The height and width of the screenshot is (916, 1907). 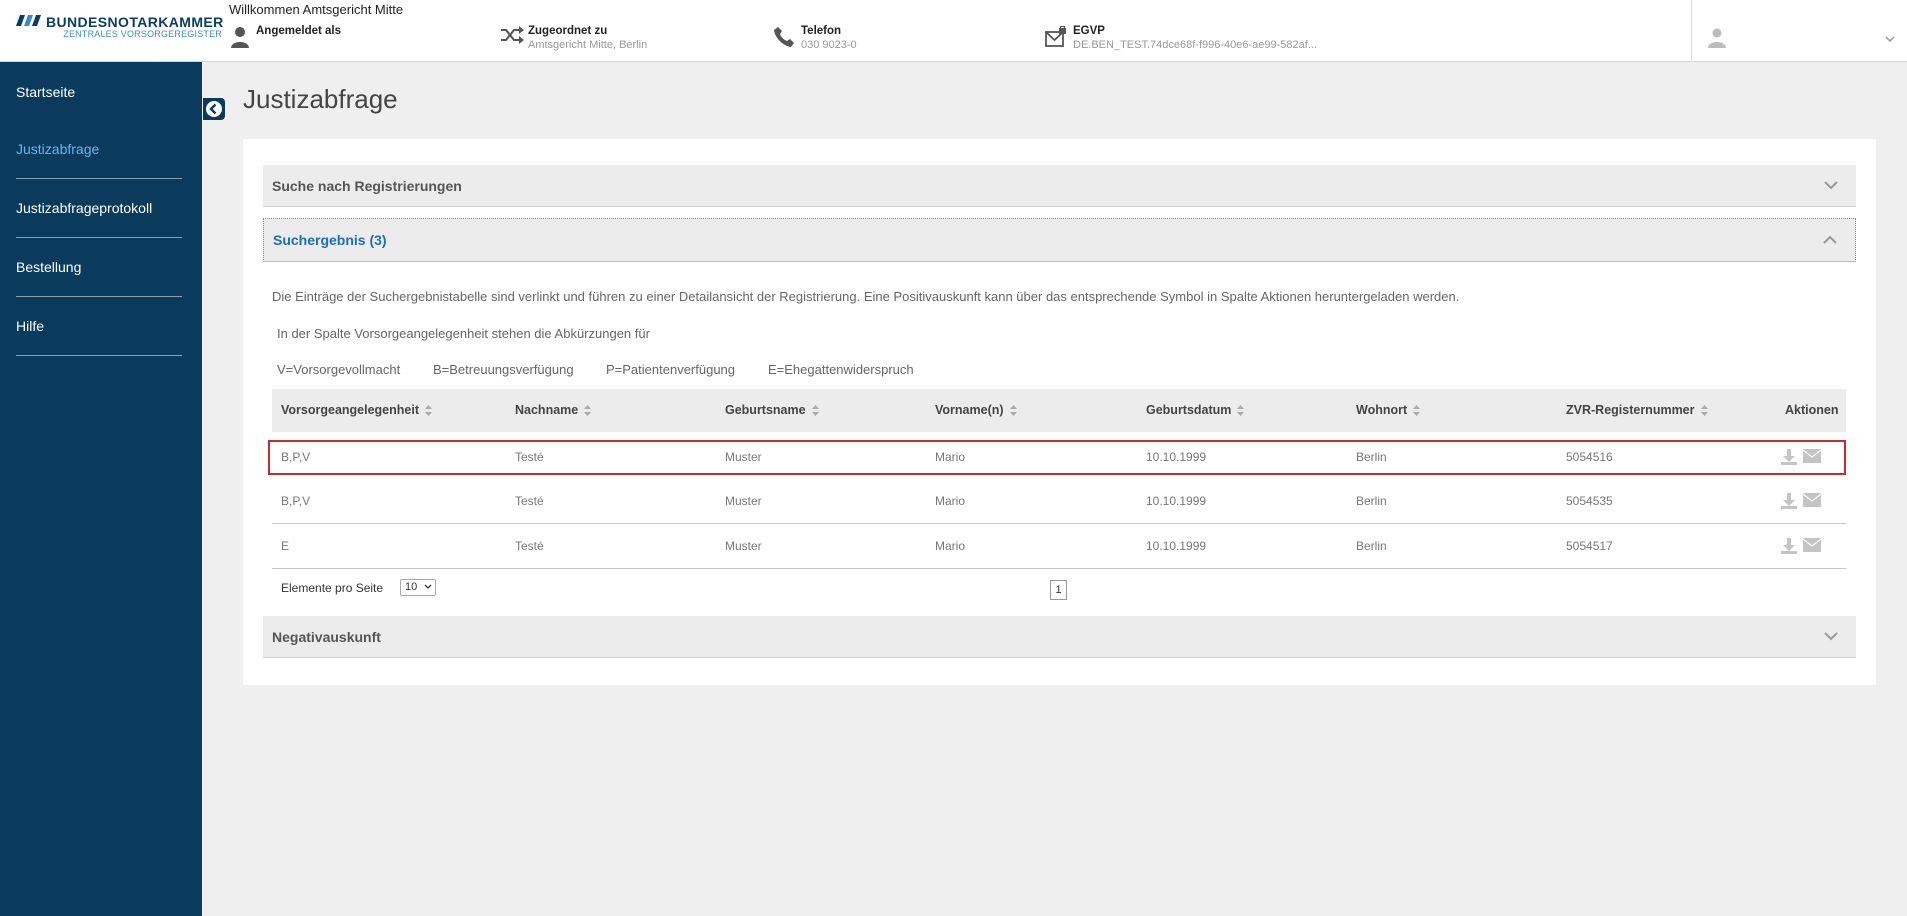 I want to click on column-header-nachname: Nachname, so click(x=553, y=410).